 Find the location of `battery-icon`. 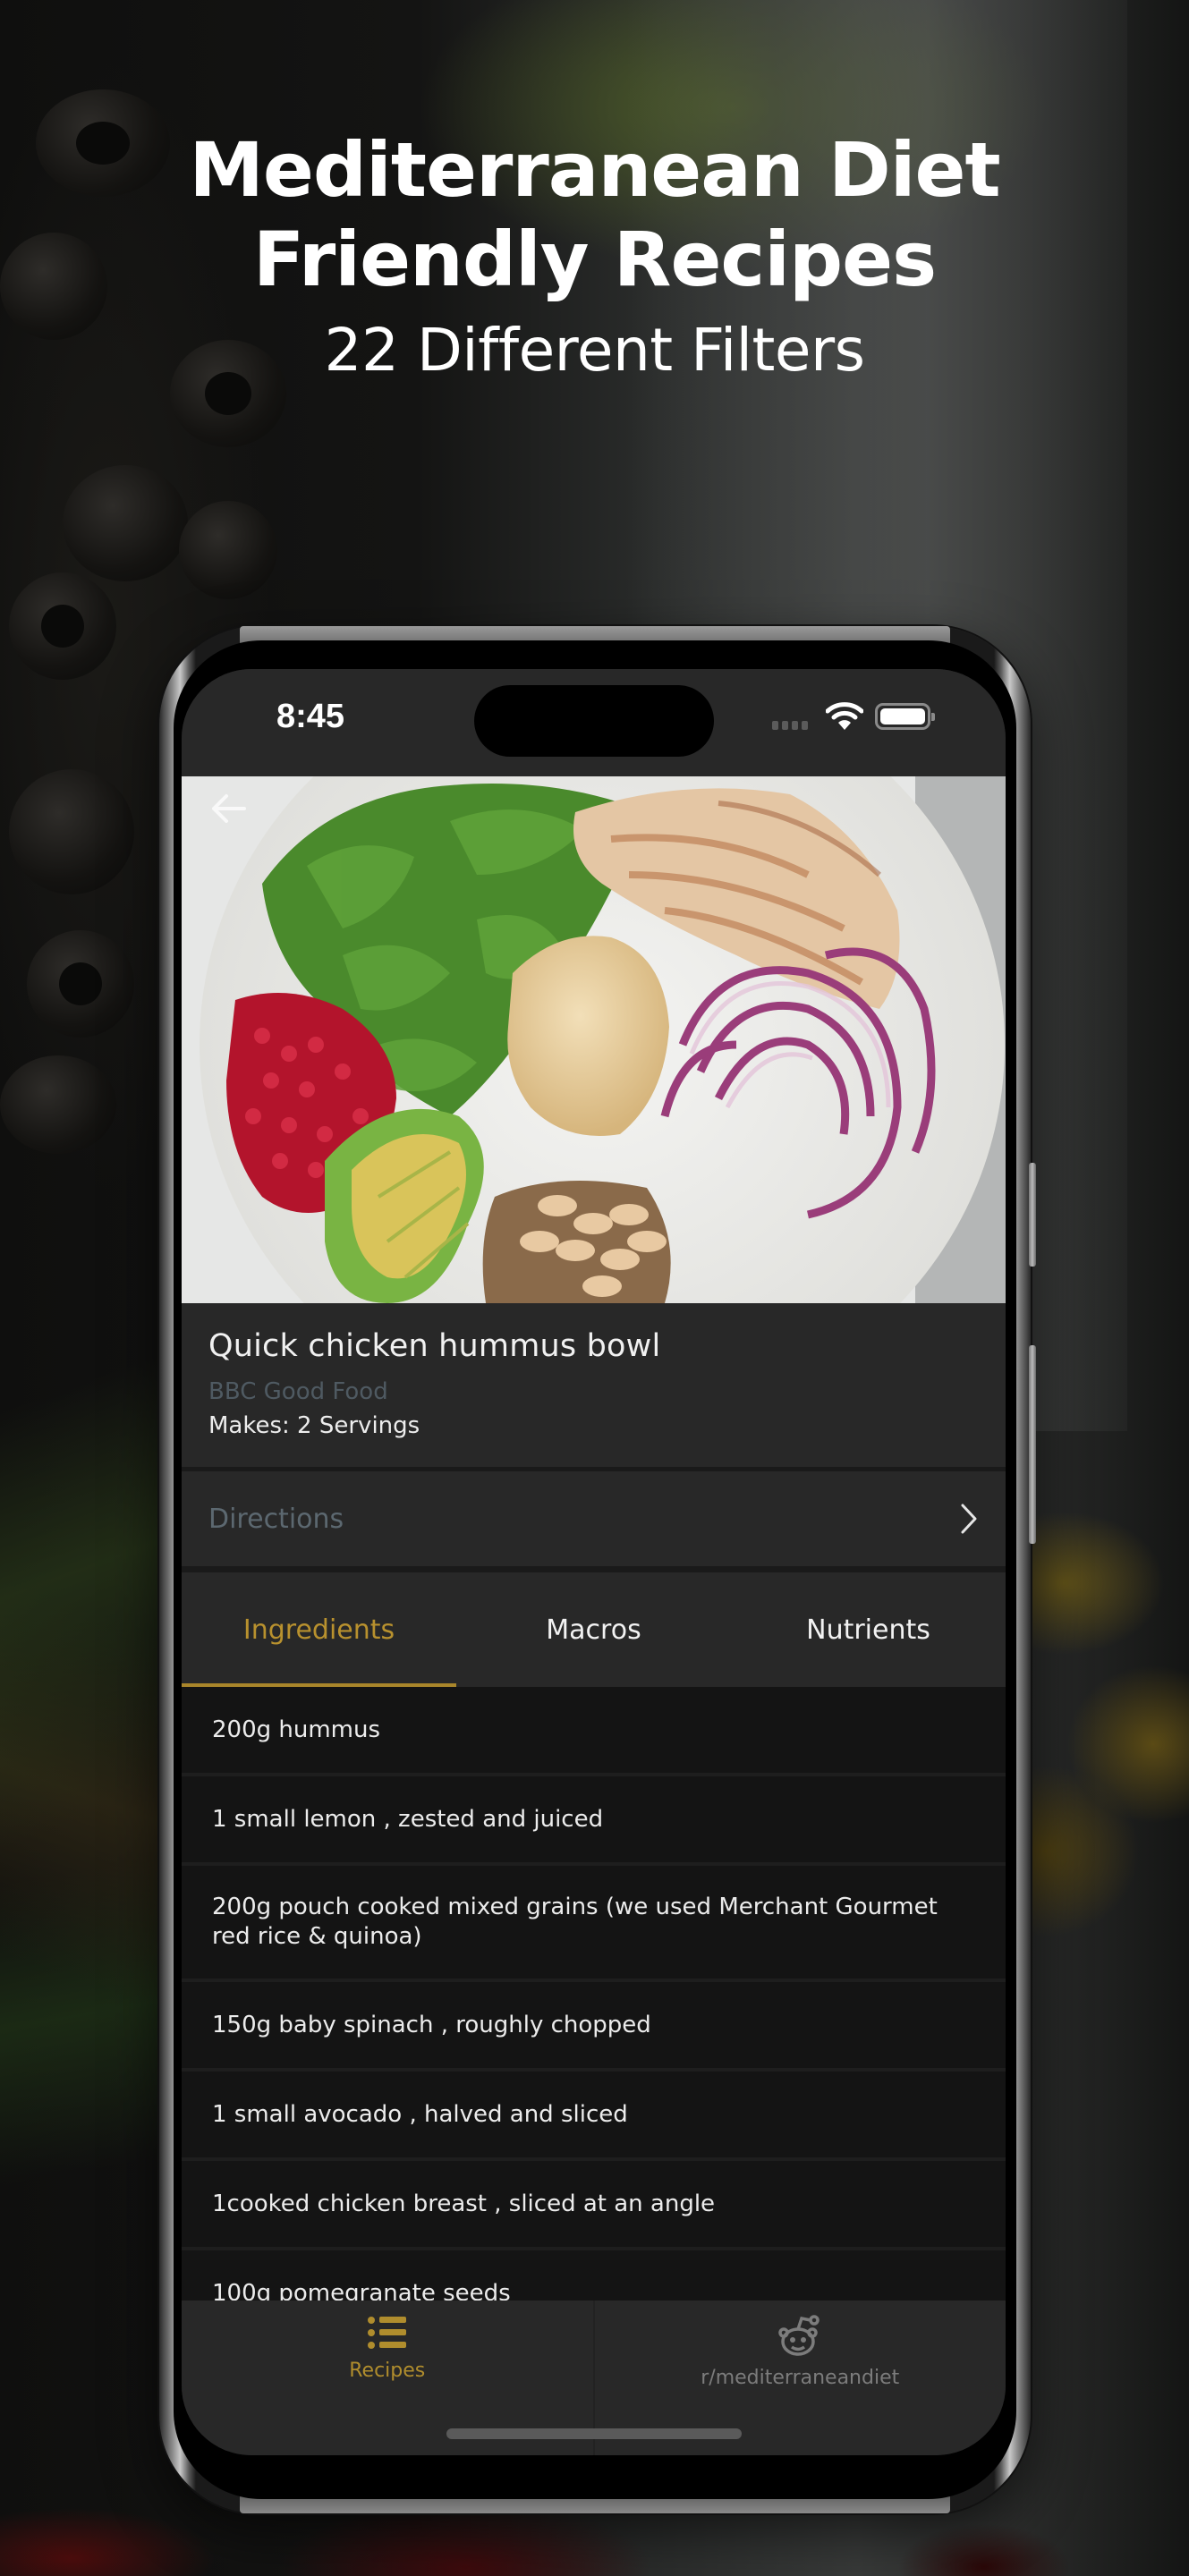

battery-icon is located at coordinates (905, 716).